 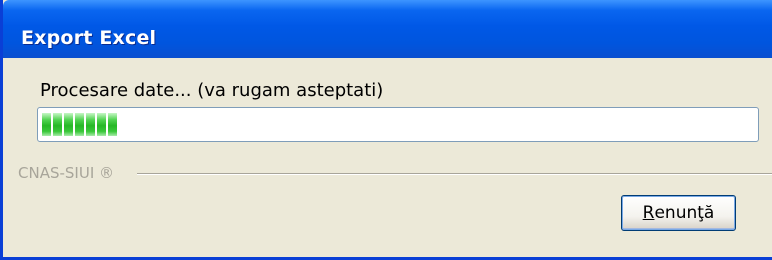 I want to click on progress-bar, so click(x=398, y=124).